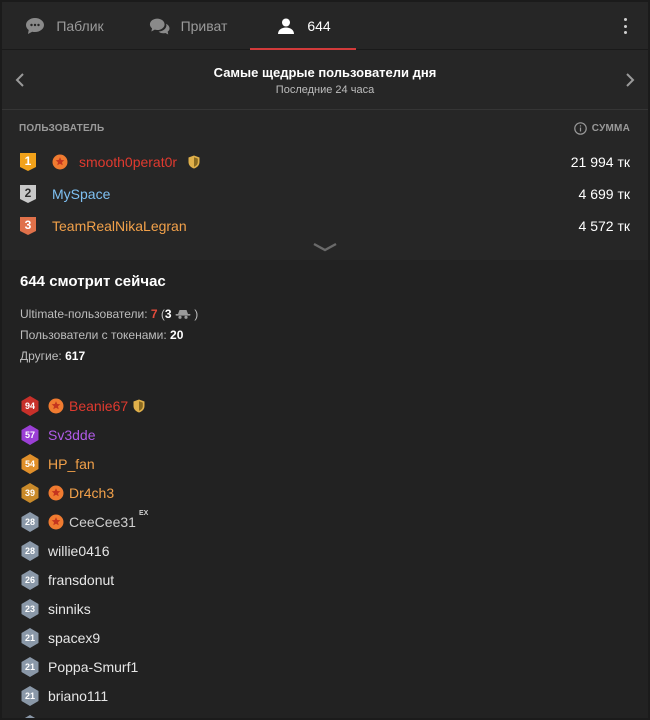 Image resolution: width=650 pixels, height=720 pixels. I want to click on level-badge: 39, so click(30, 493).